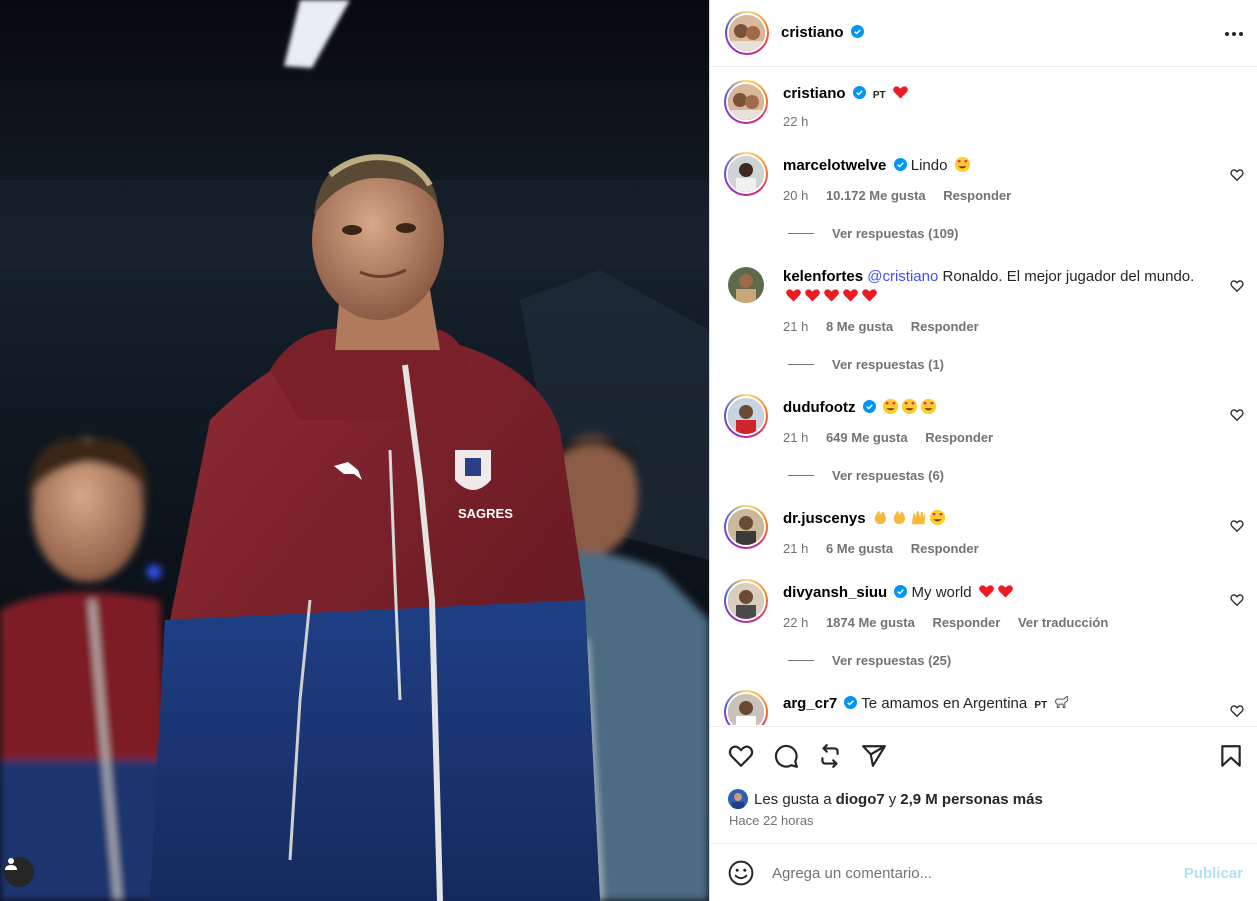 The width and height of the screenshot is (1257, 901). I want to click on repost-icon, so click(830, 756).